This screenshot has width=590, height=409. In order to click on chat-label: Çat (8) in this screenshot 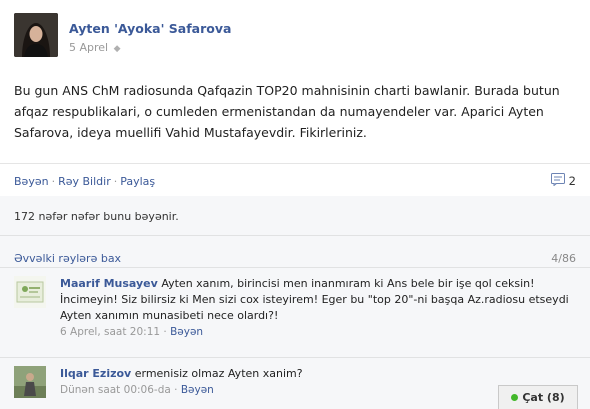, I will do `click(543, 397)`.